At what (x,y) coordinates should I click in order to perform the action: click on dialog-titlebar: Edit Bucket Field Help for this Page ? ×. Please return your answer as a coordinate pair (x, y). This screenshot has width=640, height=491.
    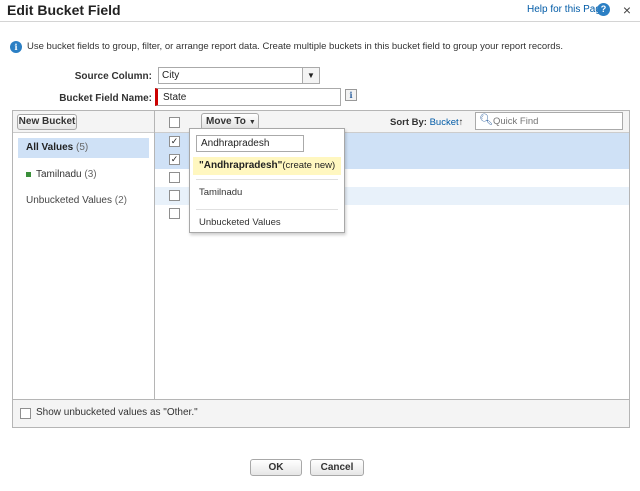
    Looking at the image, I should click on (320, 11).